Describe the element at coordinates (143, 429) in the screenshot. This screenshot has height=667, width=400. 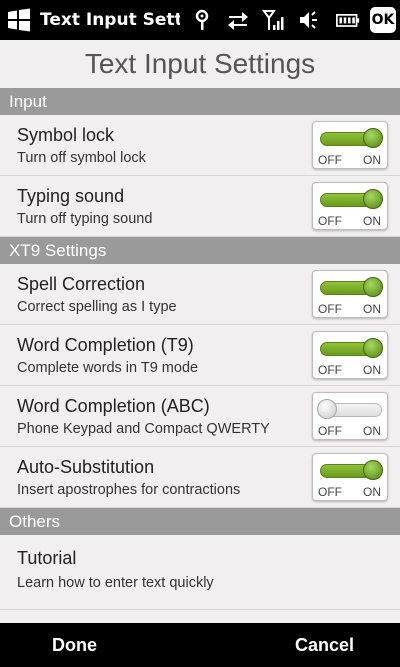
I see `setting-subtitle: Phone Keypad and Compact QWERTY` at that location.